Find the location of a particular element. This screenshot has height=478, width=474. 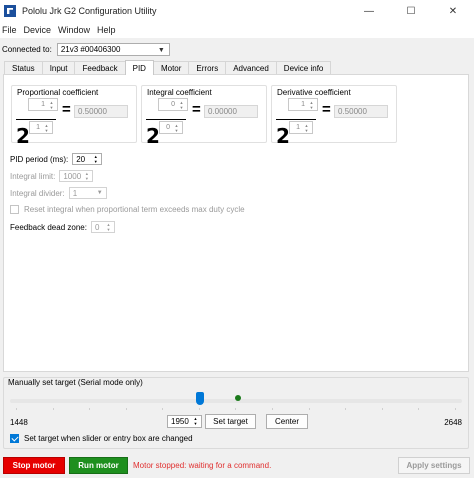

pid-period-value: 20 is located at coordinates (81, 159).